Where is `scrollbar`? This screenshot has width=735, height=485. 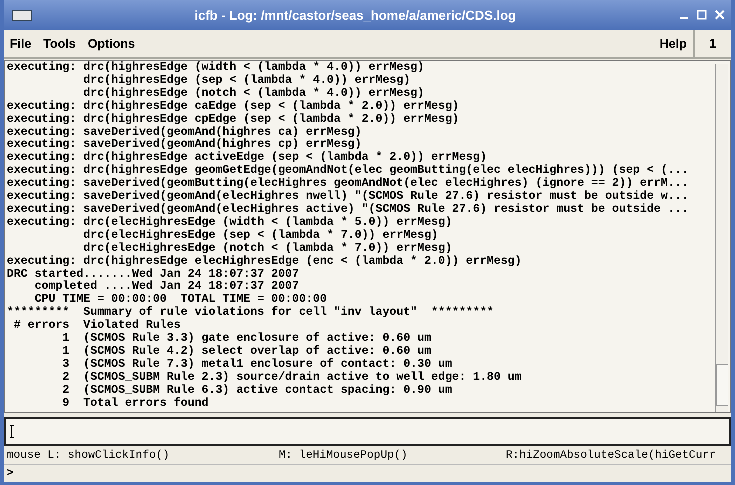 scrollbar is located at coordinates (721, 238).